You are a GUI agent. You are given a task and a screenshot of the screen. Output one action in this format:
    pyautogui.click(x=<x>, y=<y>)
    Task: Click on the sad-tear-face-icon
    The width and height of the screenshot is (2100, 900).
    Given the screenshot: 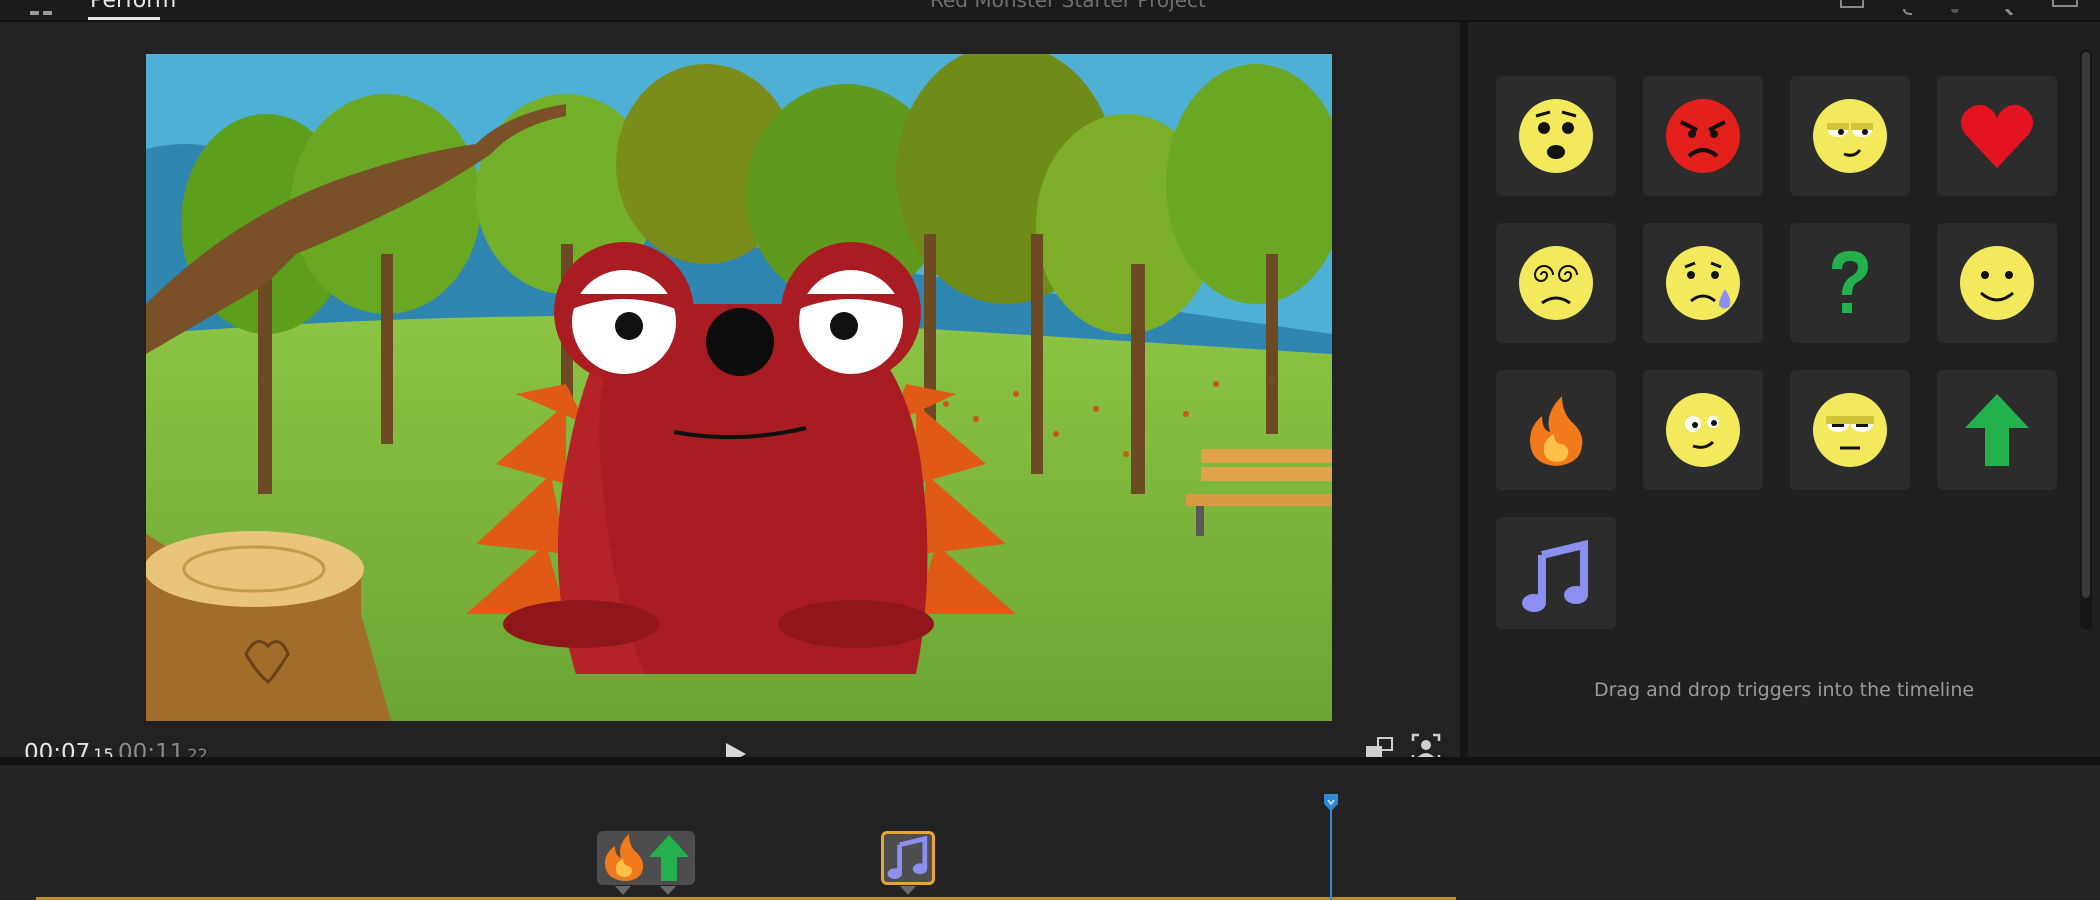 What is the action you would take?
    pyautogui.click(x=1703, y=283)
    